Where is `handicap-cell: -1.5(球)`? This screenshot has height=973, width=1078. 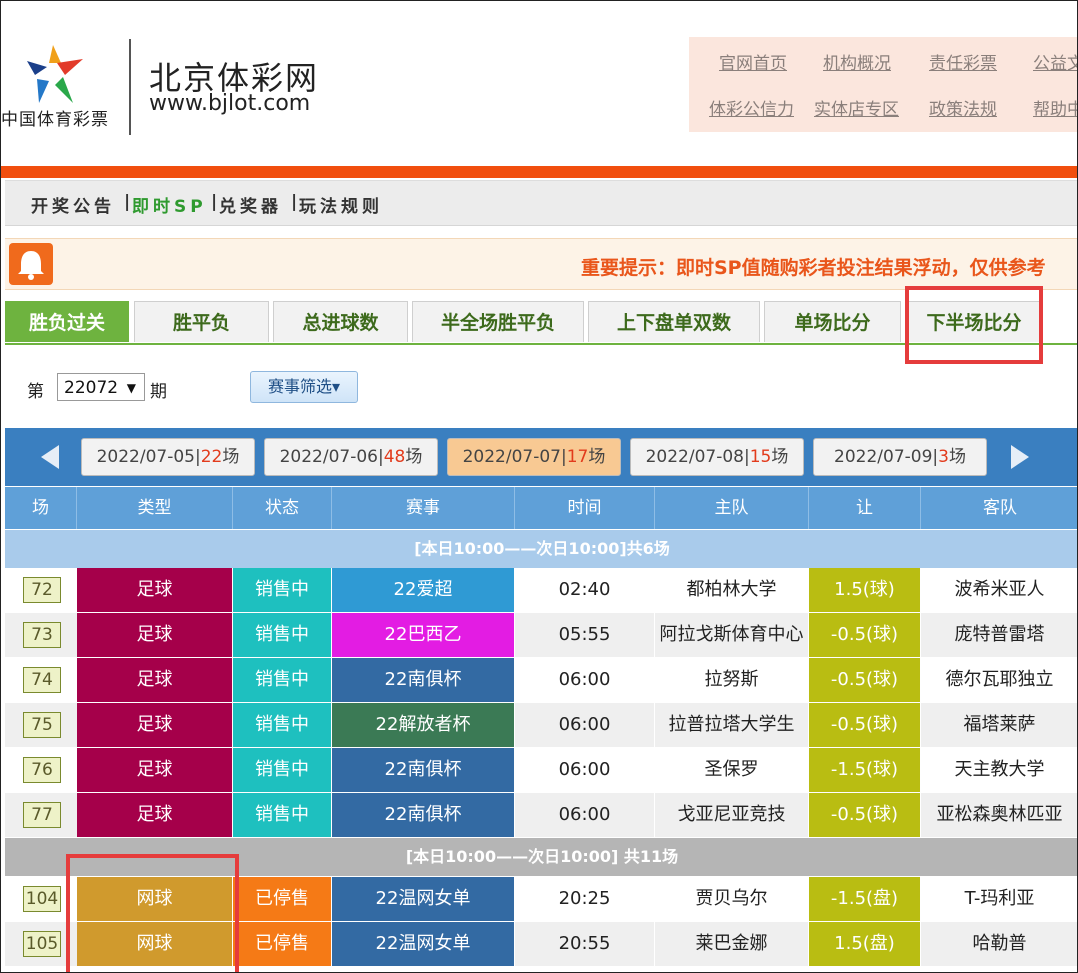 handicap-cell: -1.5(球) is located at coordinates (865, 770).